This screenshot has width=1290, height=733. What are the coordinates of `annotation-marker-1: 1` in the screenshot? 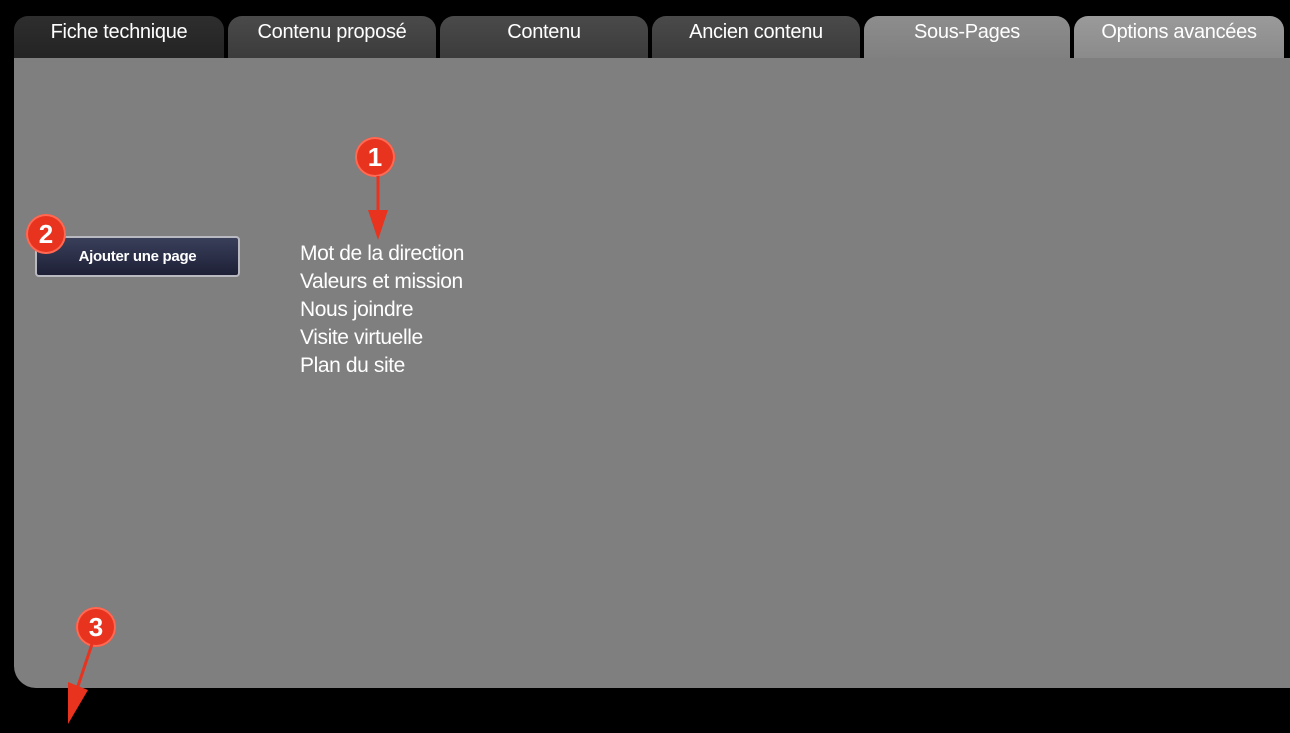 It's located at (375, 157).